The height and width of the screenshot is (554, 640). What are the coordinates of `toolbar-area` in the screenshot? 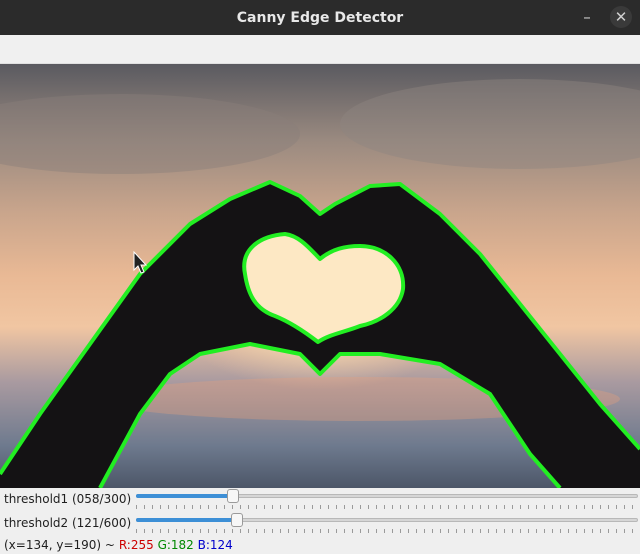 It's located at (320, 49).